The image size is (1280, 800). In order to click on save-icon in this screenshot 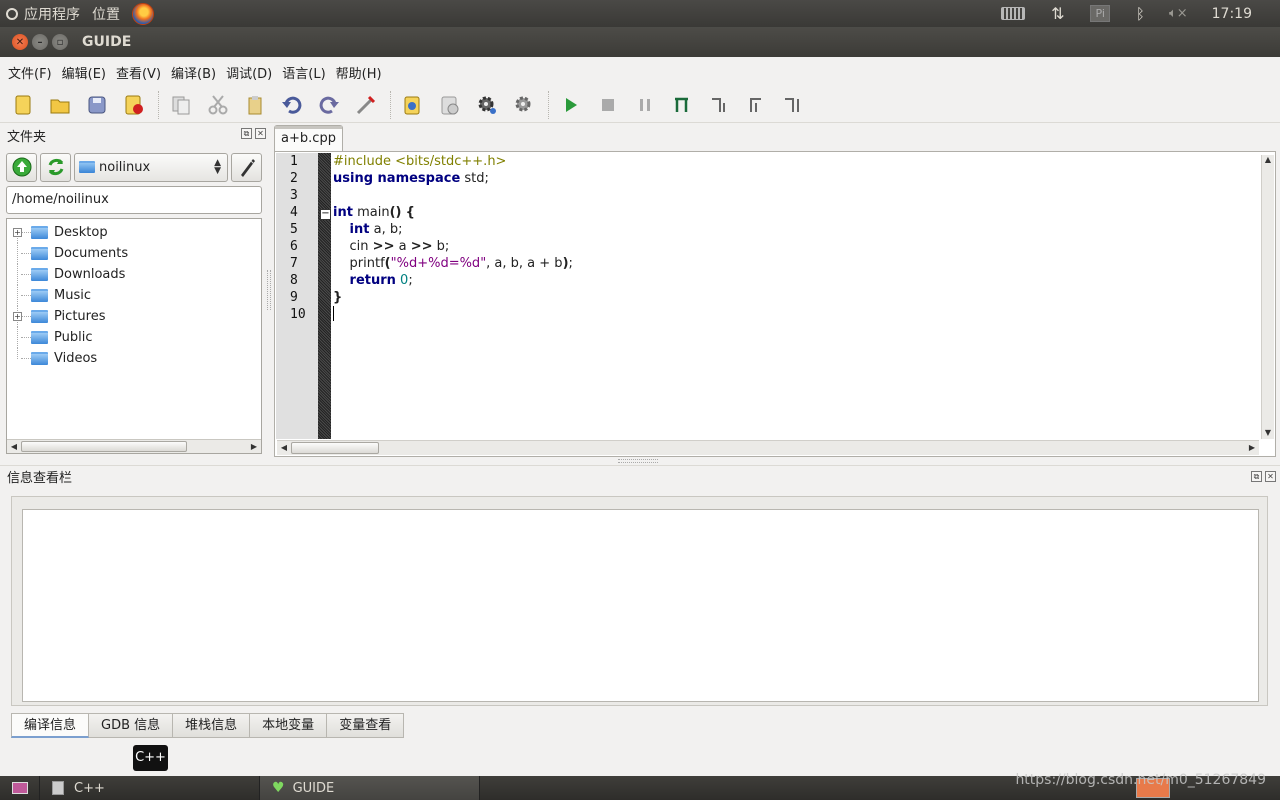, I will do `click(97, 104)`.